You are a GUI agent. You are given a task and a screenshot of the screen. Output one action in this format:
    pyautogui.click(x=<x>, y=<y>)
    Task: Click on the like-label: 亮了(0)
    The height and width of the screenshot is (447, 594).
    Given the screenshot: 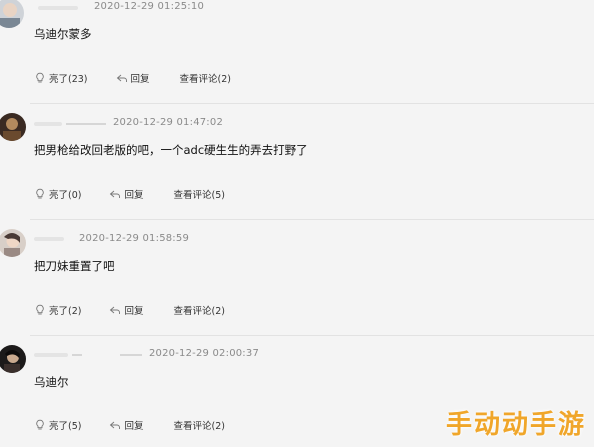 What is the action you would take?
    pyautogui.click(x=65, y=195)
    